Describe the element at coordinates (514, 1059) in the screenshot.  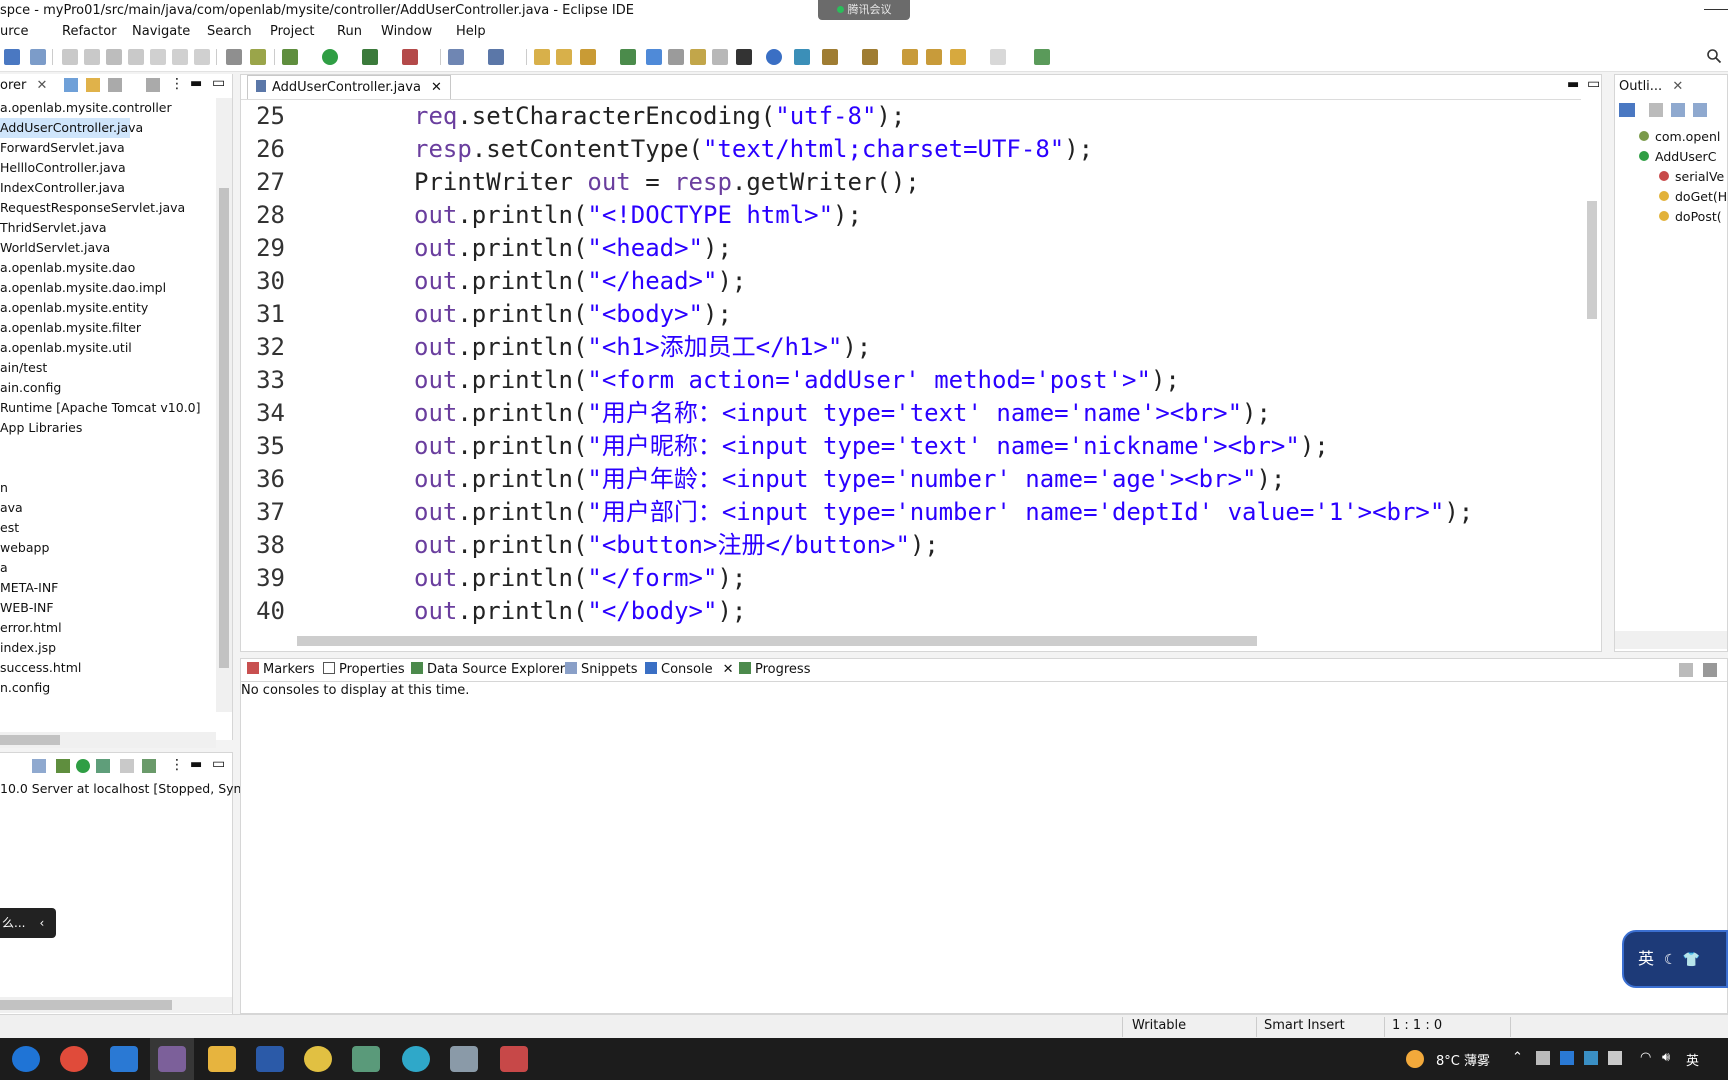
I see `feather-app-icon` at that location.